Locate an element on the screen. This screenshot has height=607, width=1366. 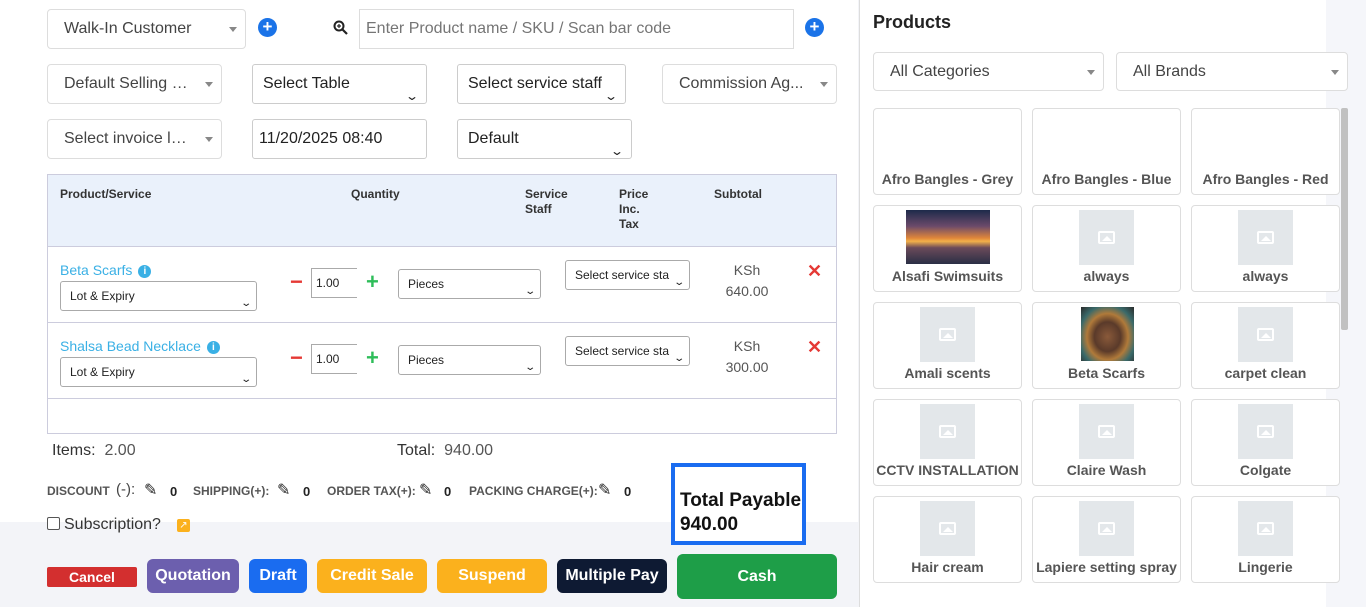
quotation-button: Quotation is located at coordinates (193, 576).